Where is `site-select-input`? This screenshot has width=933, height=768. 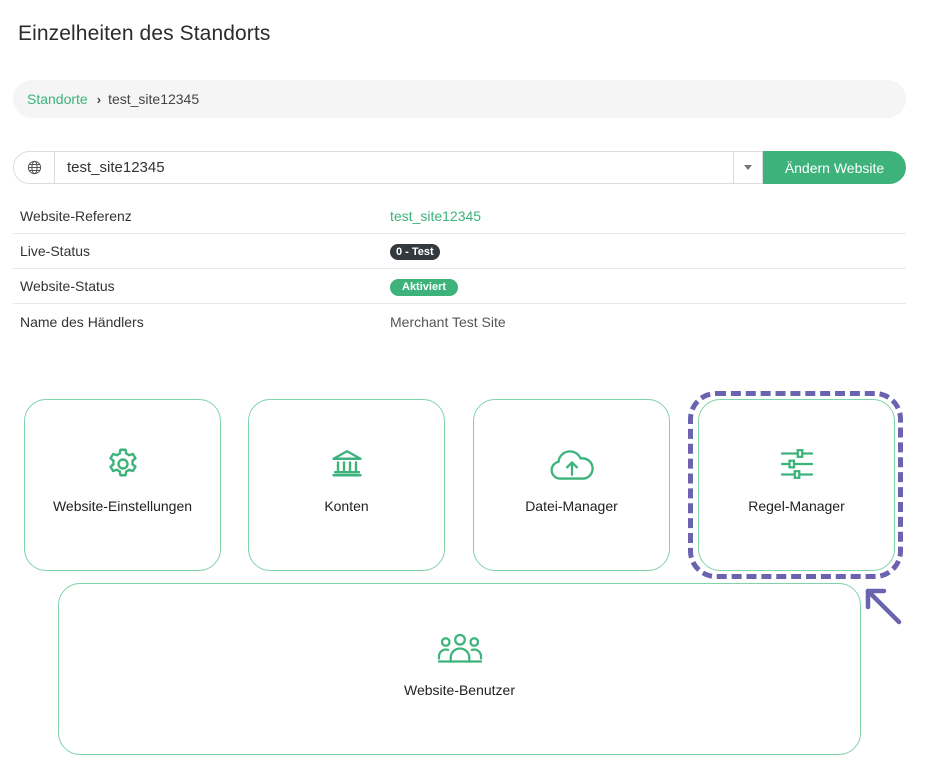
site-select-input is located at coordinates (394, 167).